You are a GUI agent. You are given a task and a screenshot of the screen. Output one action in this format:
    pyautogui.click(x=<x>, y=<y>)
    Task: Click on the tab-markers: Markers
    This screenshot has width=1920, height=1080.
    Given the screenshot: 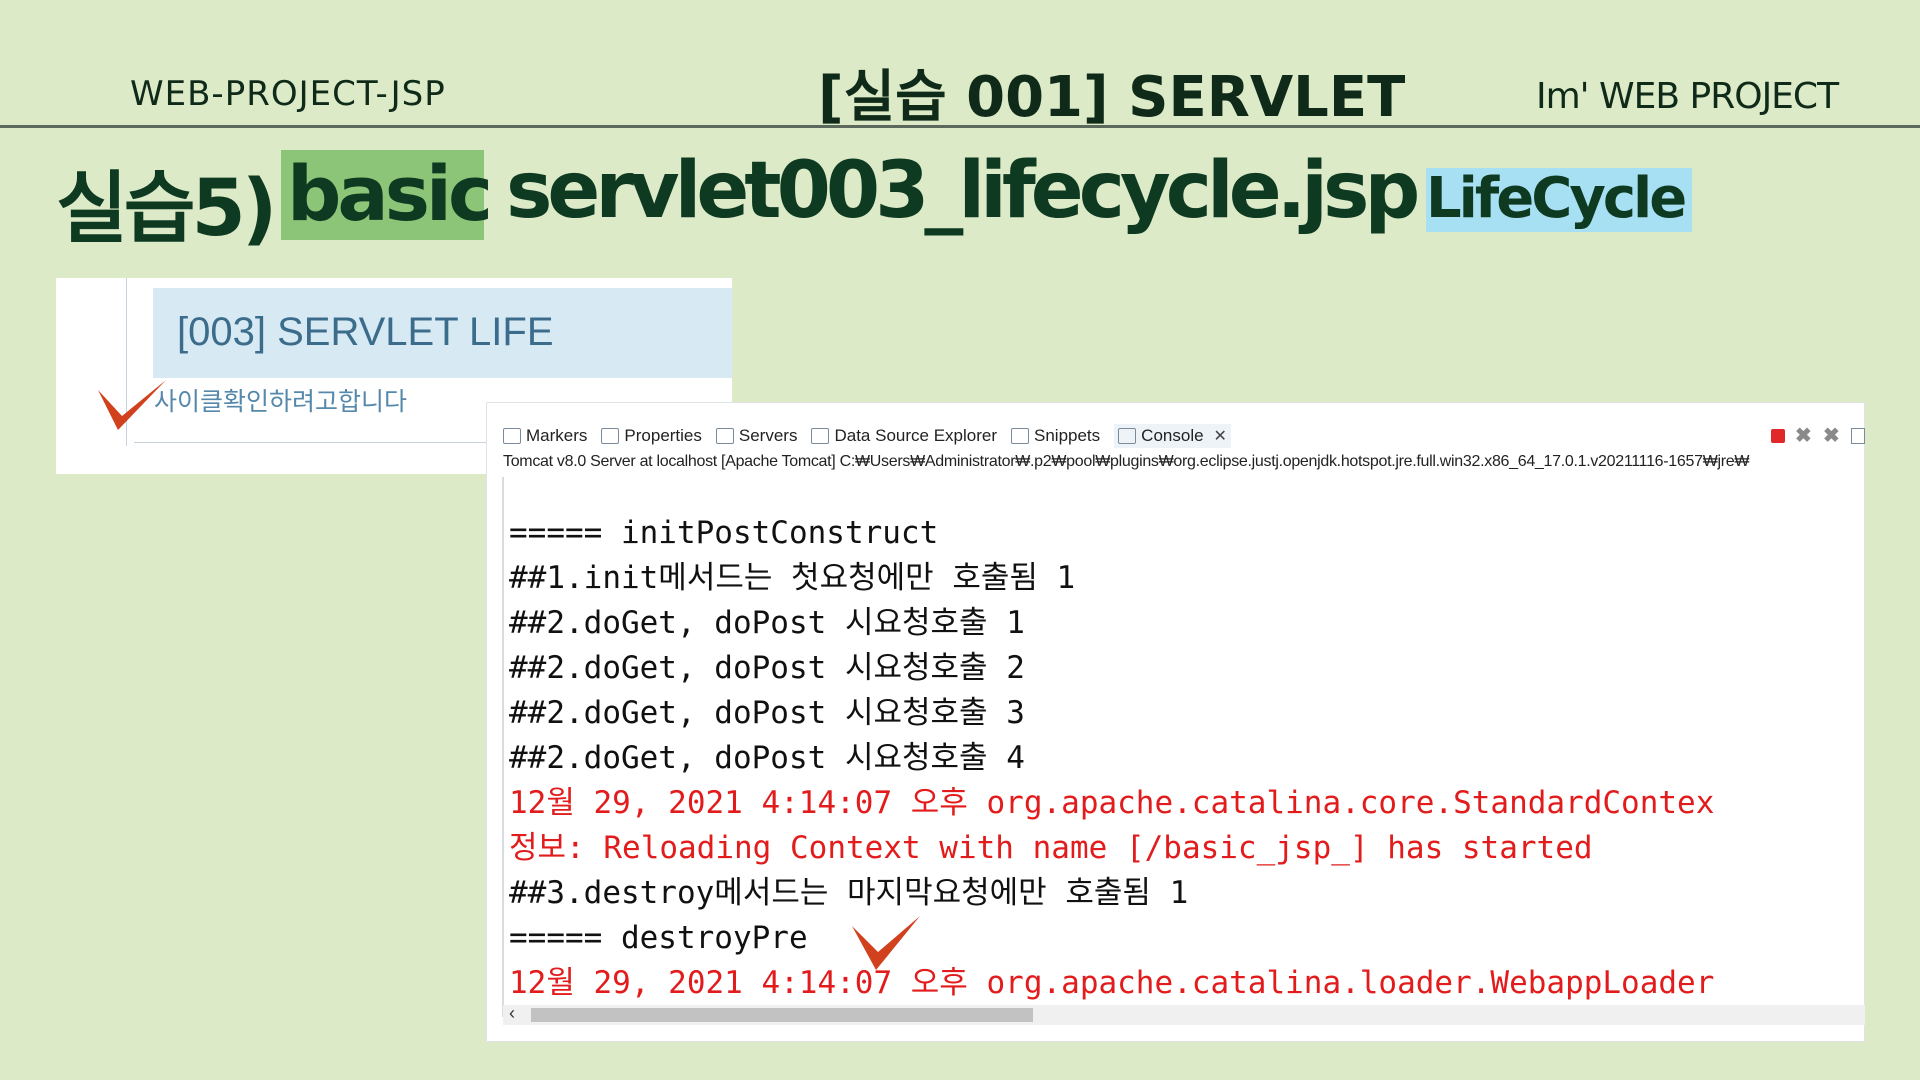 What is the action you would take?
    pyautogui.click(x=545, y=436)
    